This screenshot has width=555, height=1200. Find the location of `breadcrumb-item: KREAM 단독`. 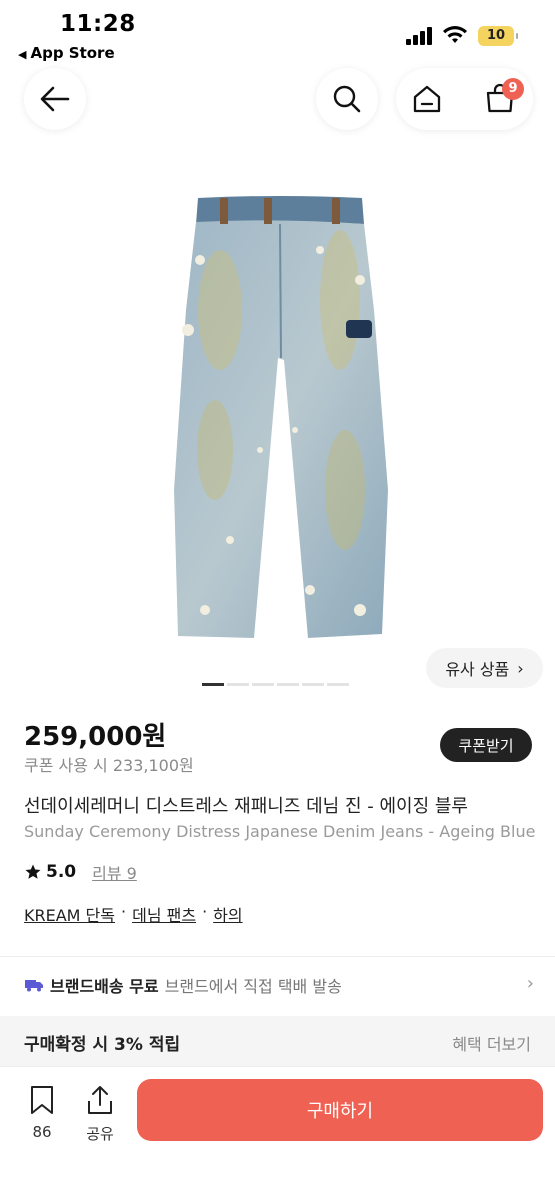

breadcrumb-item: KREAM 단독 is located at coordinates (69, 914).